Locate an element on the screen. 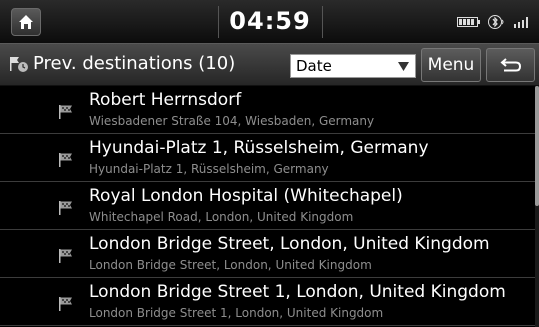  back-arrow-icon is located at coordinates (510, 65).